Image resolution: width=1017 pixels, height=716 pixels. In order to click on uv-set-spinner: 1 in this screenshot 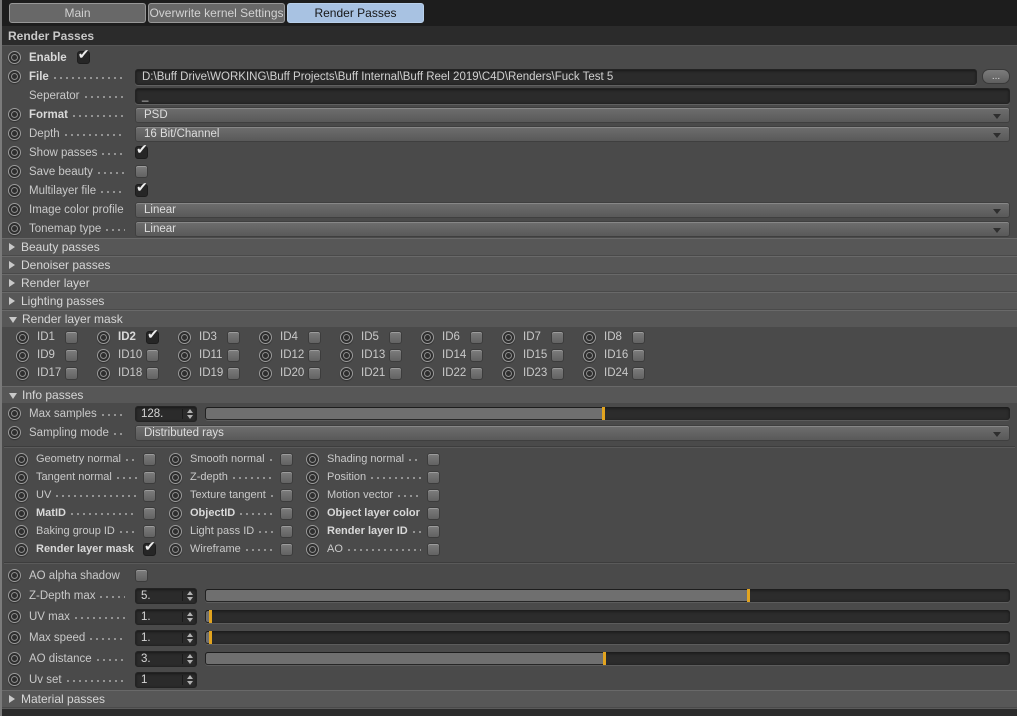, I will do `click(166, 679)`.